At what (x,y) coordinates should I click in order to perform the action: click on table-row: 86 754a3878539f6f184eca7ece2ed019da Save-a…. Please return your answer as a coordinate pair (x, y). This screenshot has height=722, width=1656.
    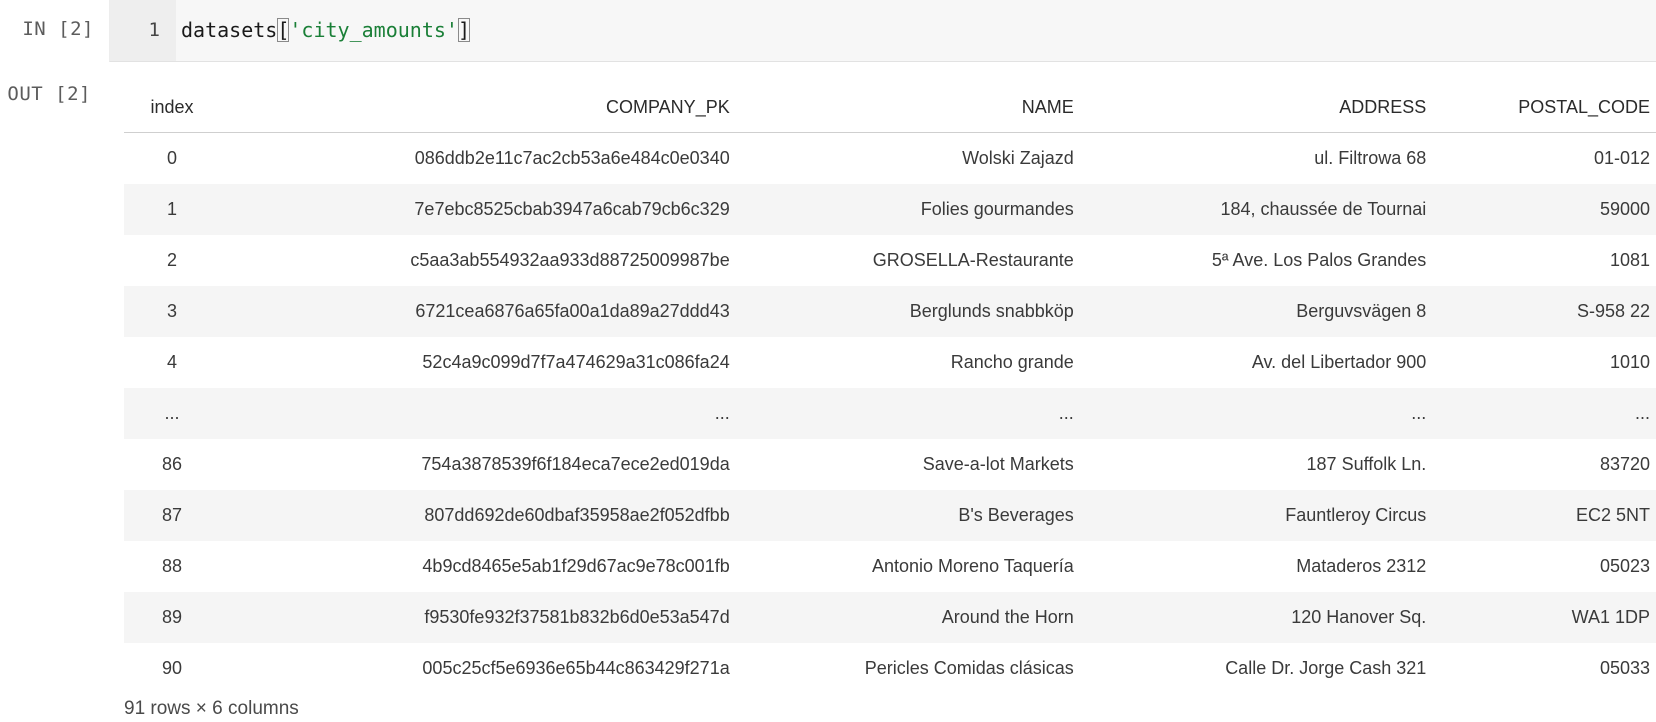
    Looking at the image, I should click on (890, 464).